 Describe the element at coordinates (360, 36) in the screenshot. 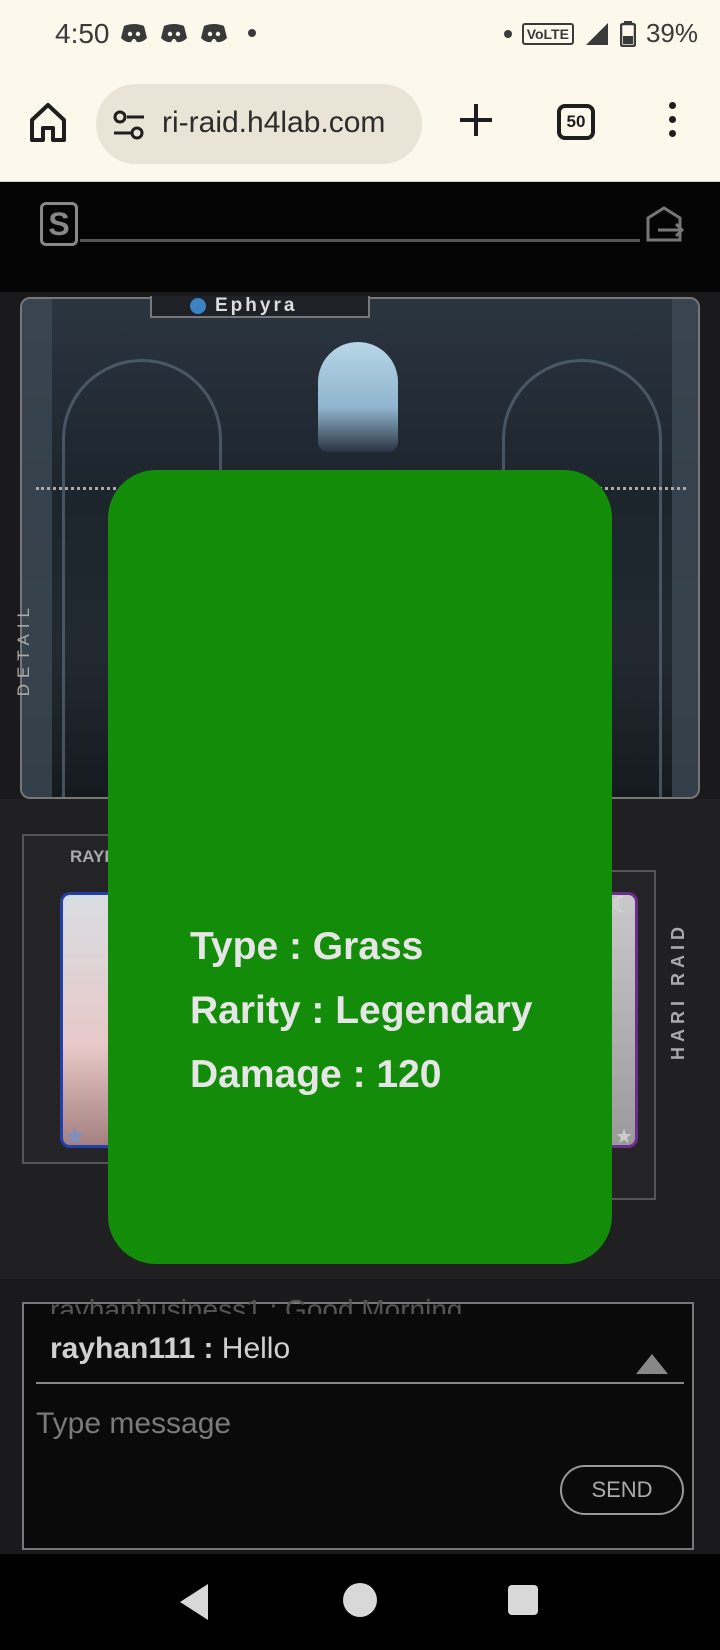

I see `status-bar: 4:50 VoLTE 39%` at that location.